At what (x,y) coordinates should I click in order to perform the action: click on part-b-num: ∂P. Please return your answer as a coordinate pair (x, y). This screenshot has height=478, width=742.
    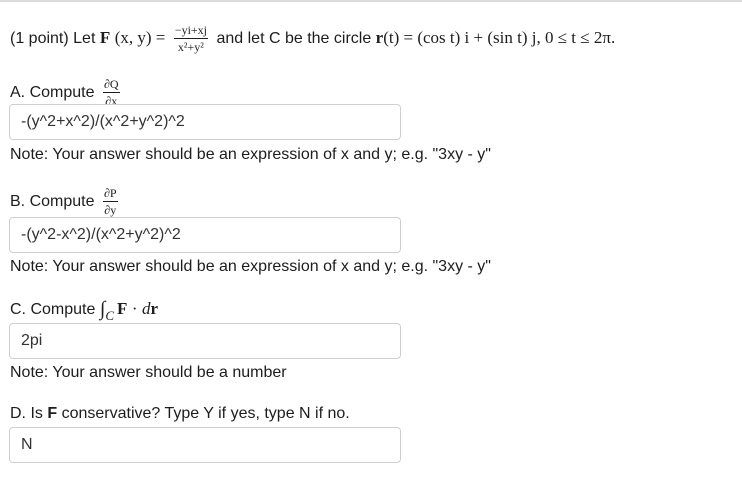
    Looking at the image, I should click on (110, 194).